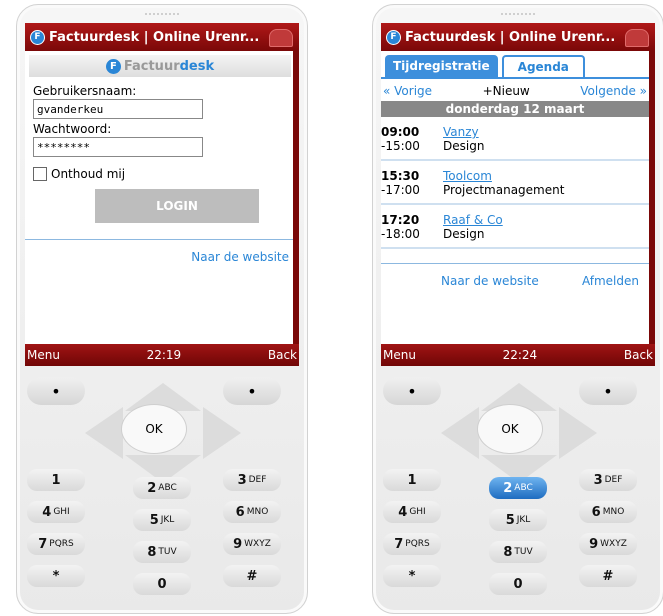 The image size is (663, 616). What do you see at coordinates (400, 176) in the screenshot?
I see `start-time: 15:30` at bounding box center [400, 176].